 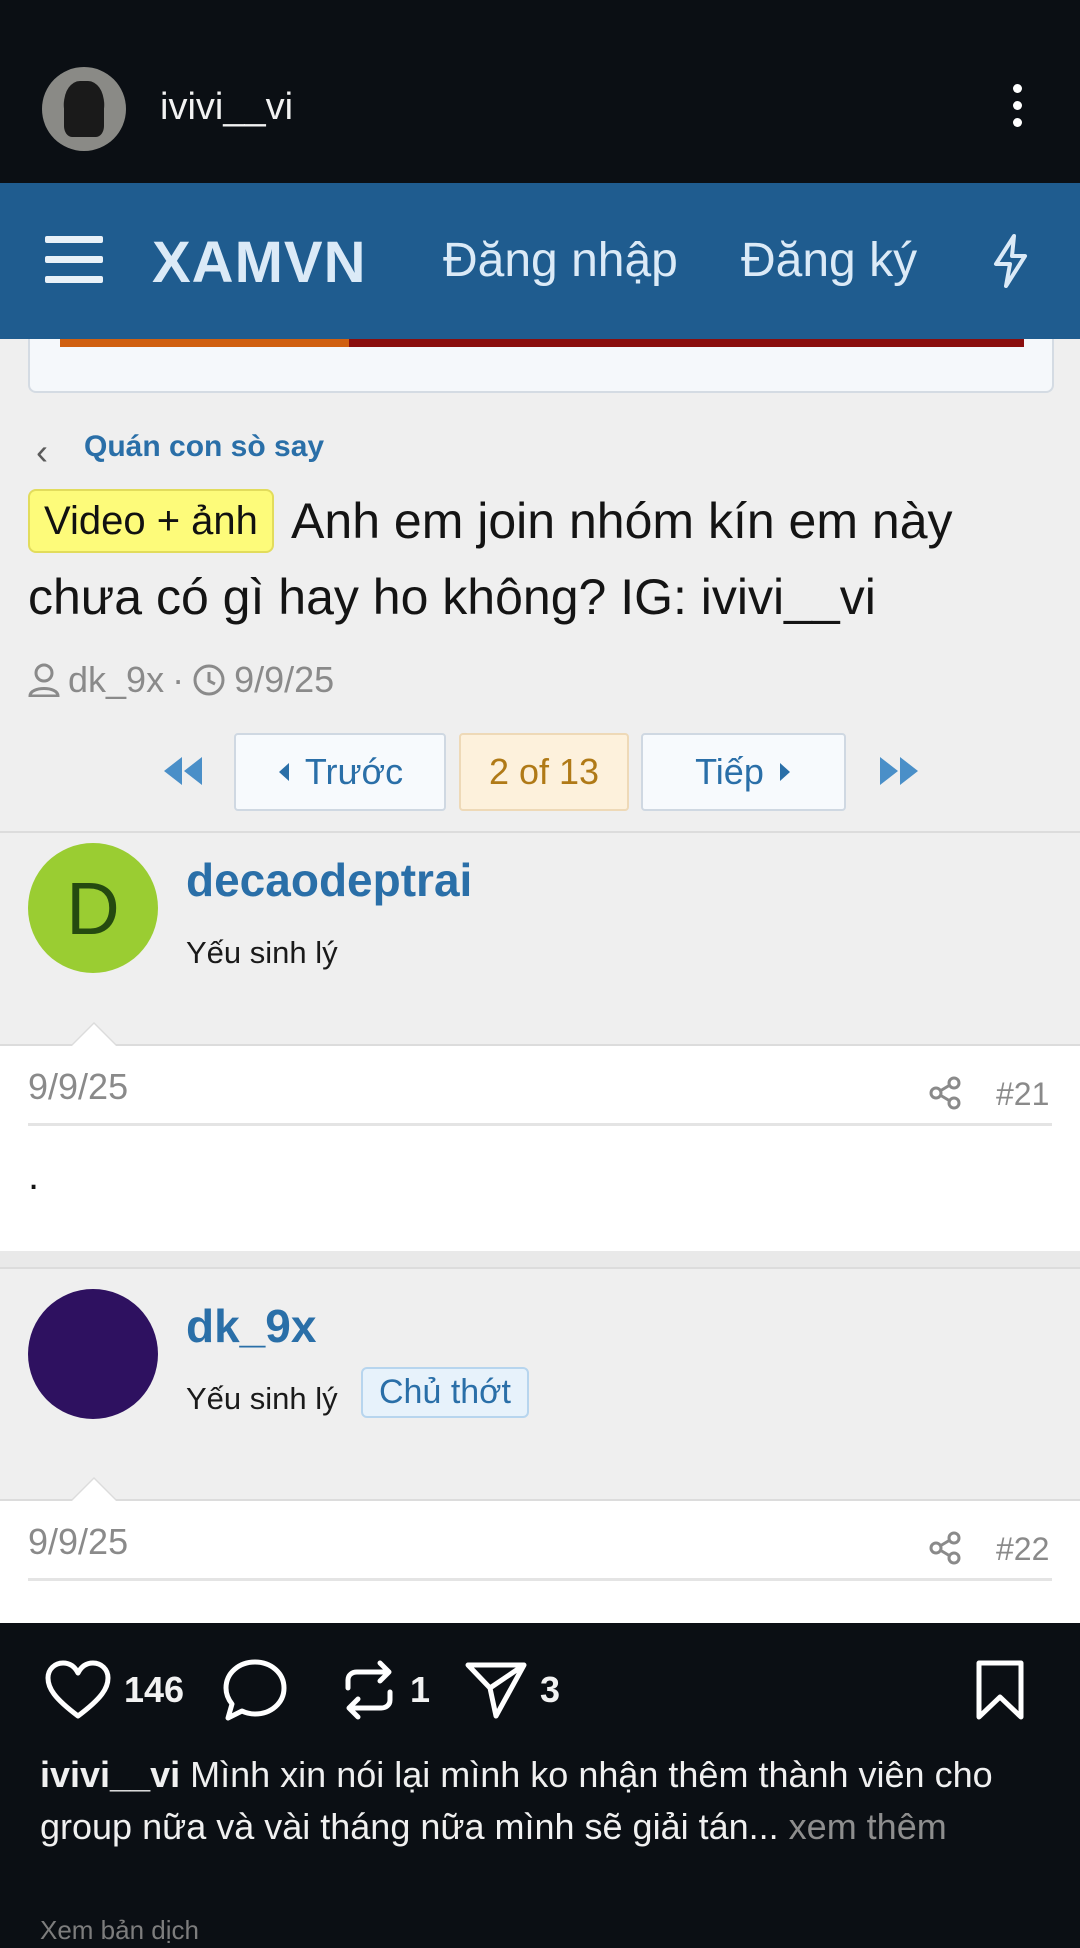 I want to click on thread-meta: dk_9x · 9/9/25, so click(x=181, y=680).